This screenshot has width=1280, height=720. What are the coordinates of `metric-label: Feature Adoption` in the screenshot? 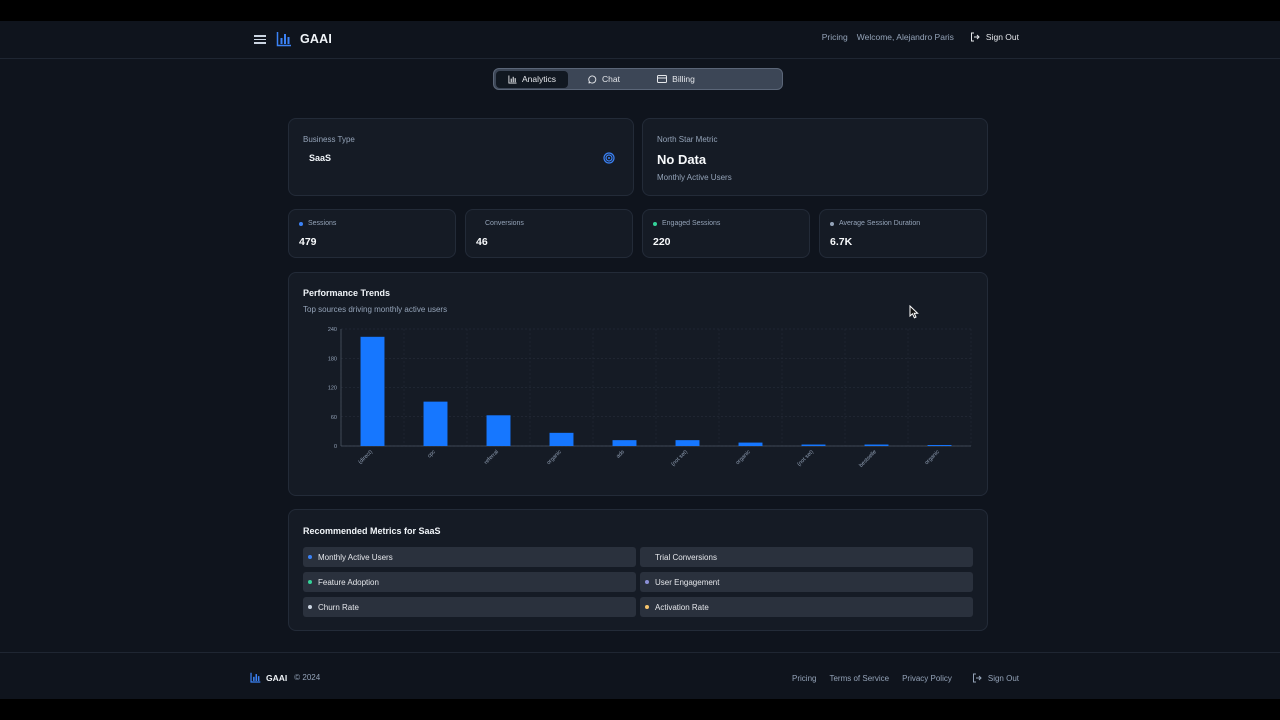 It's located at (348, 582).